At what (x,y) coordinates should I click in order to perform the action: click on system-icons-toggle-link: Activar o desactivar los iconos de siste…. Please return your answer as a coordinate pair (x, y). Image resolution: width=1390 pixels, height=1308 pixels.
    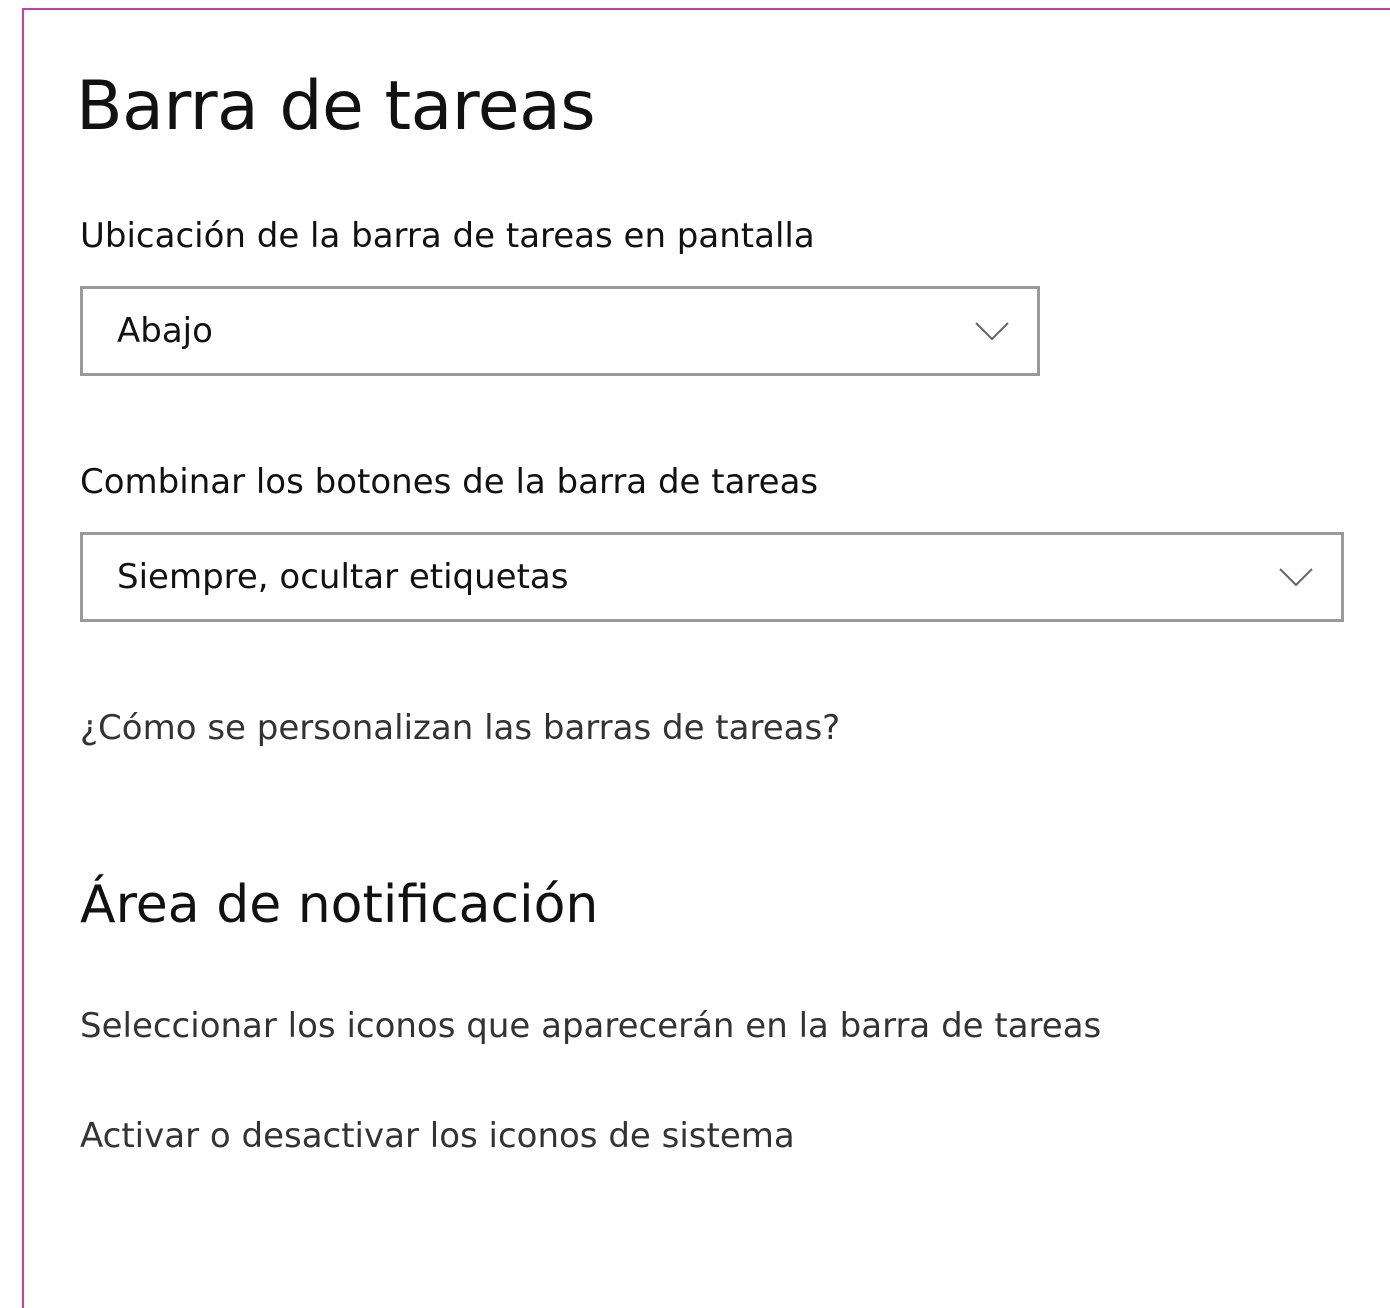
    Looking at the image, I should click on (437, 1136).